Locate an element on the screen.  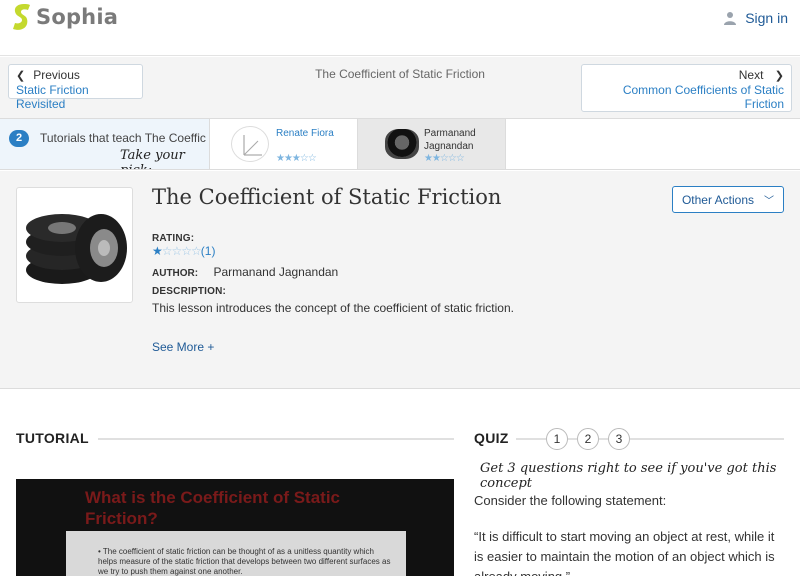
author-row: AUTHOR: Parmanand Jagnandan is located at coordinates (245, 272).